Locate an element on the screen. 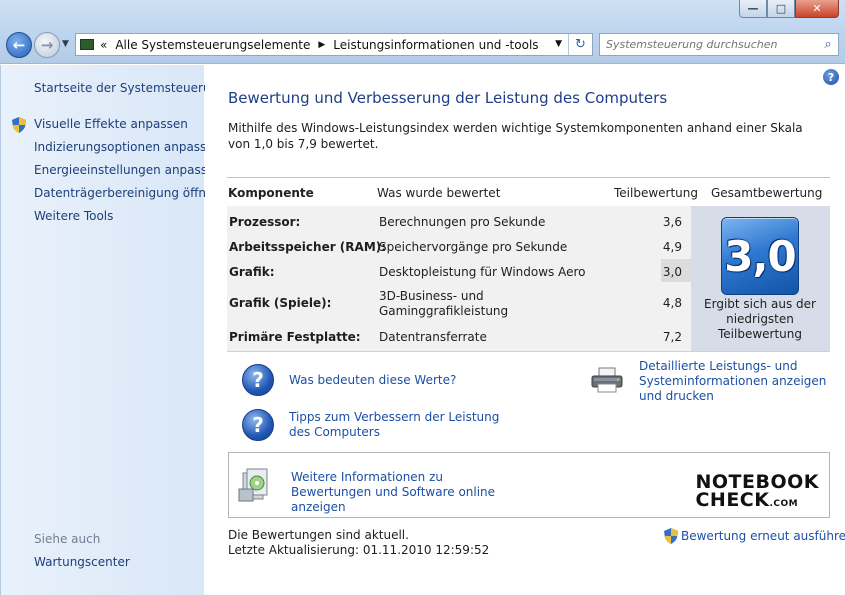 This screenshot has width=845, height=595. forward-button: → is located at coordinates (47, 45).